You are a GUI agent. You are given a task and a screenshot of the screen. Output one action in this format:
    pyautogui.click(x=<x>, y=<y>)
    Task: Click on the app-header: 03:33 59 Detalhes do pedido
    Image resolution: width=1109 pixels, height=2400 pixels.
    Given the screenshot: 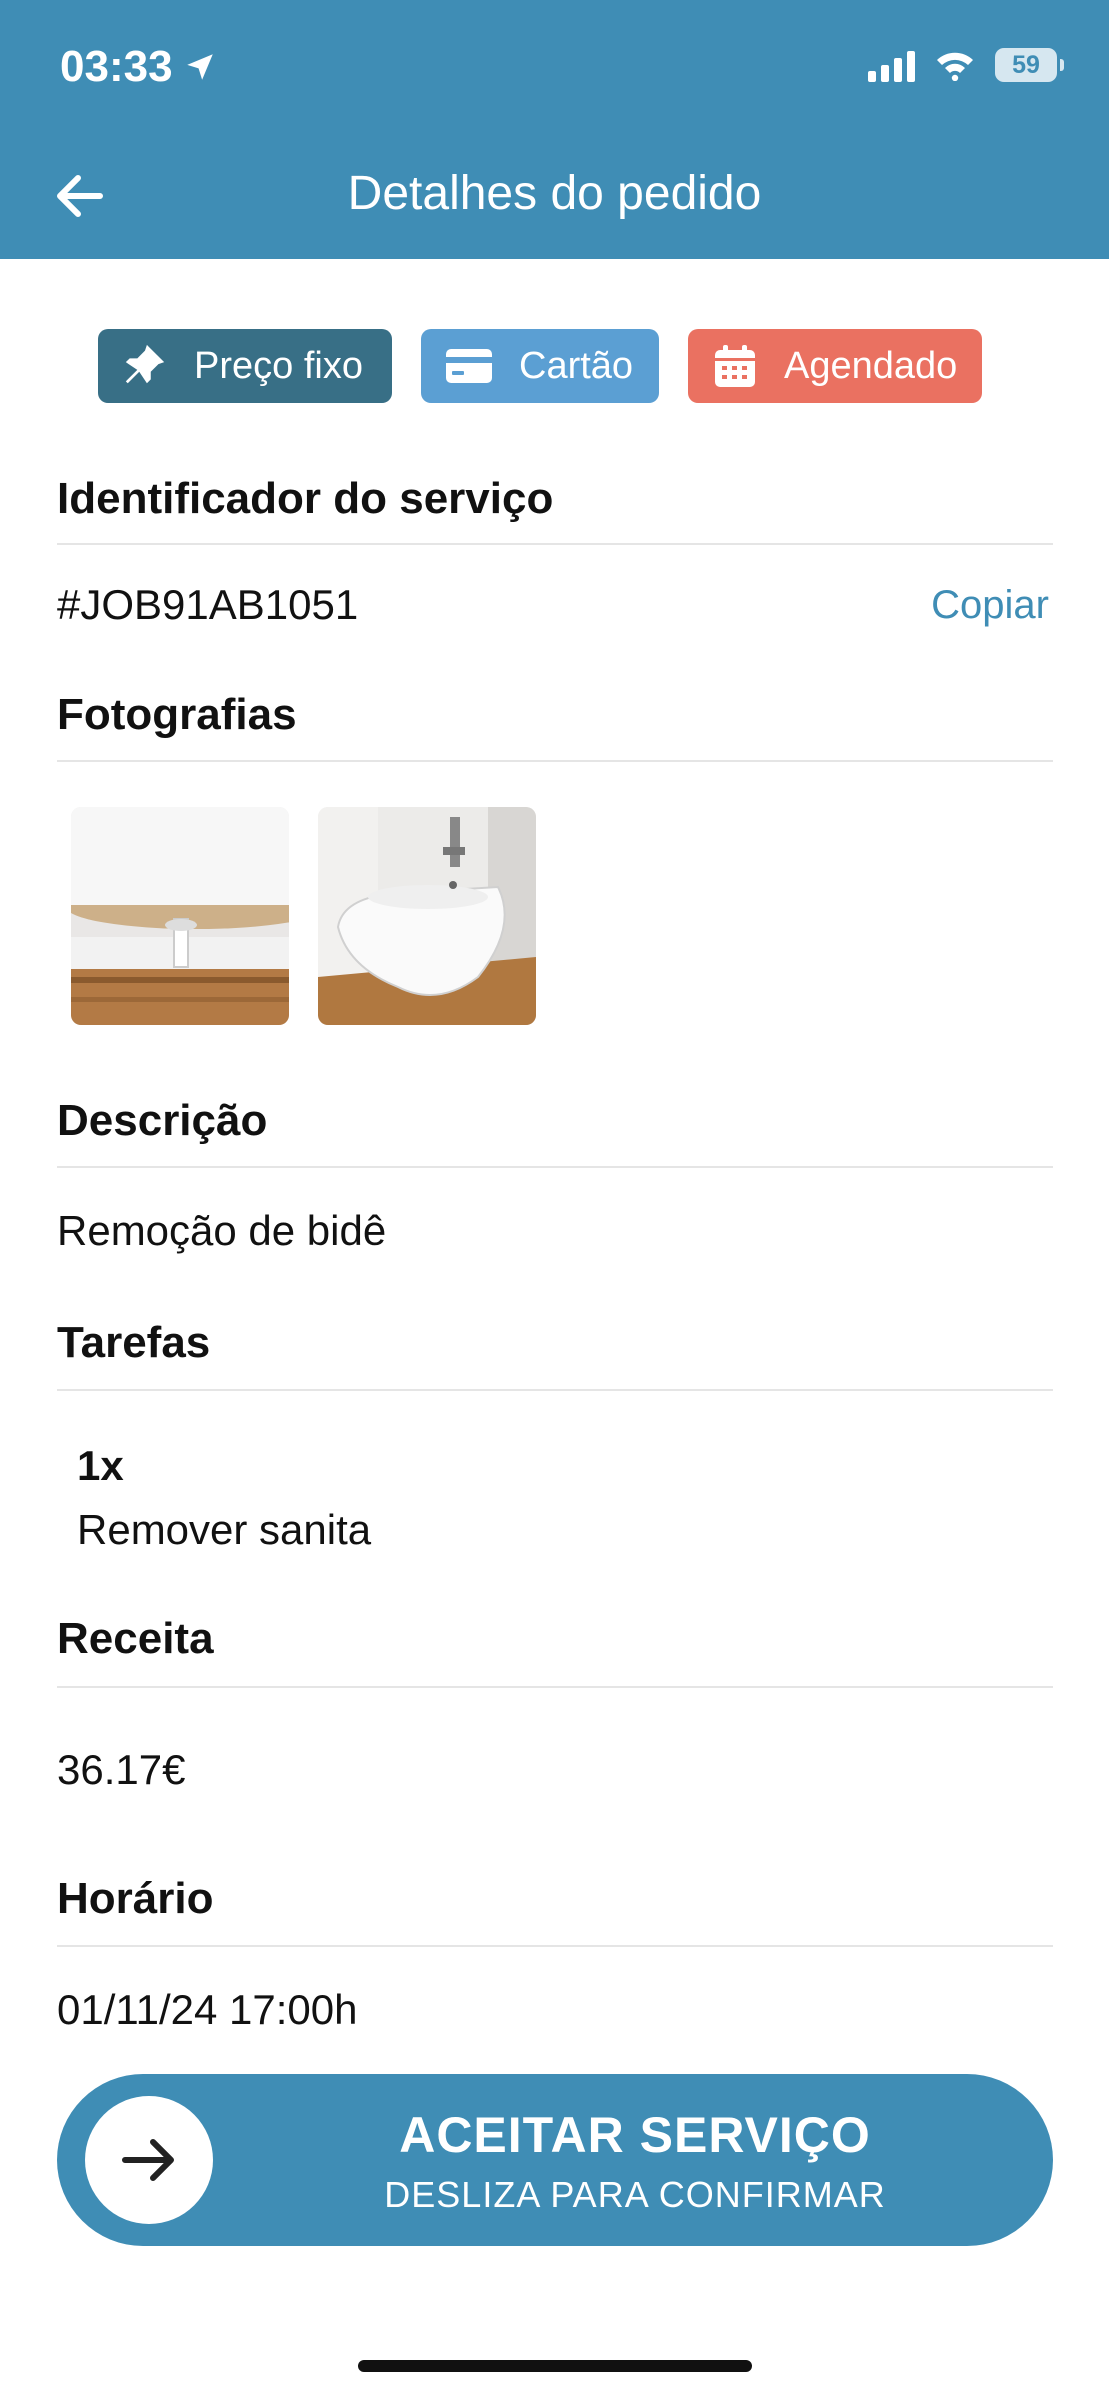 What is the action you would take?
    pyautogui.click(x=554, y=129)
    